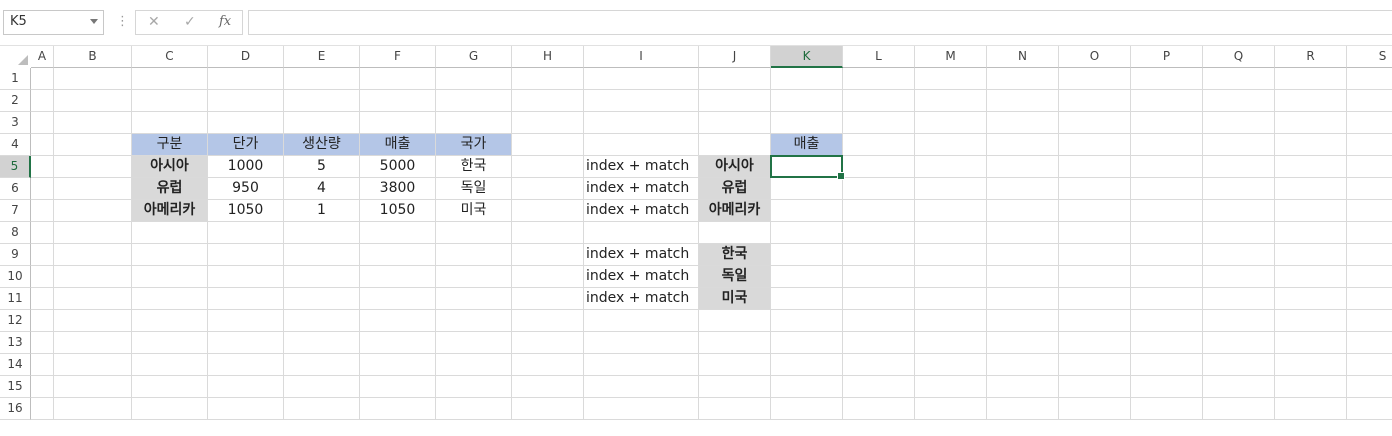 The width and height of the screenshot is (1392, 436). Describe the element at coordinates (735, 277) in the screenshot. I see `cell-j10: 독일` at that location.